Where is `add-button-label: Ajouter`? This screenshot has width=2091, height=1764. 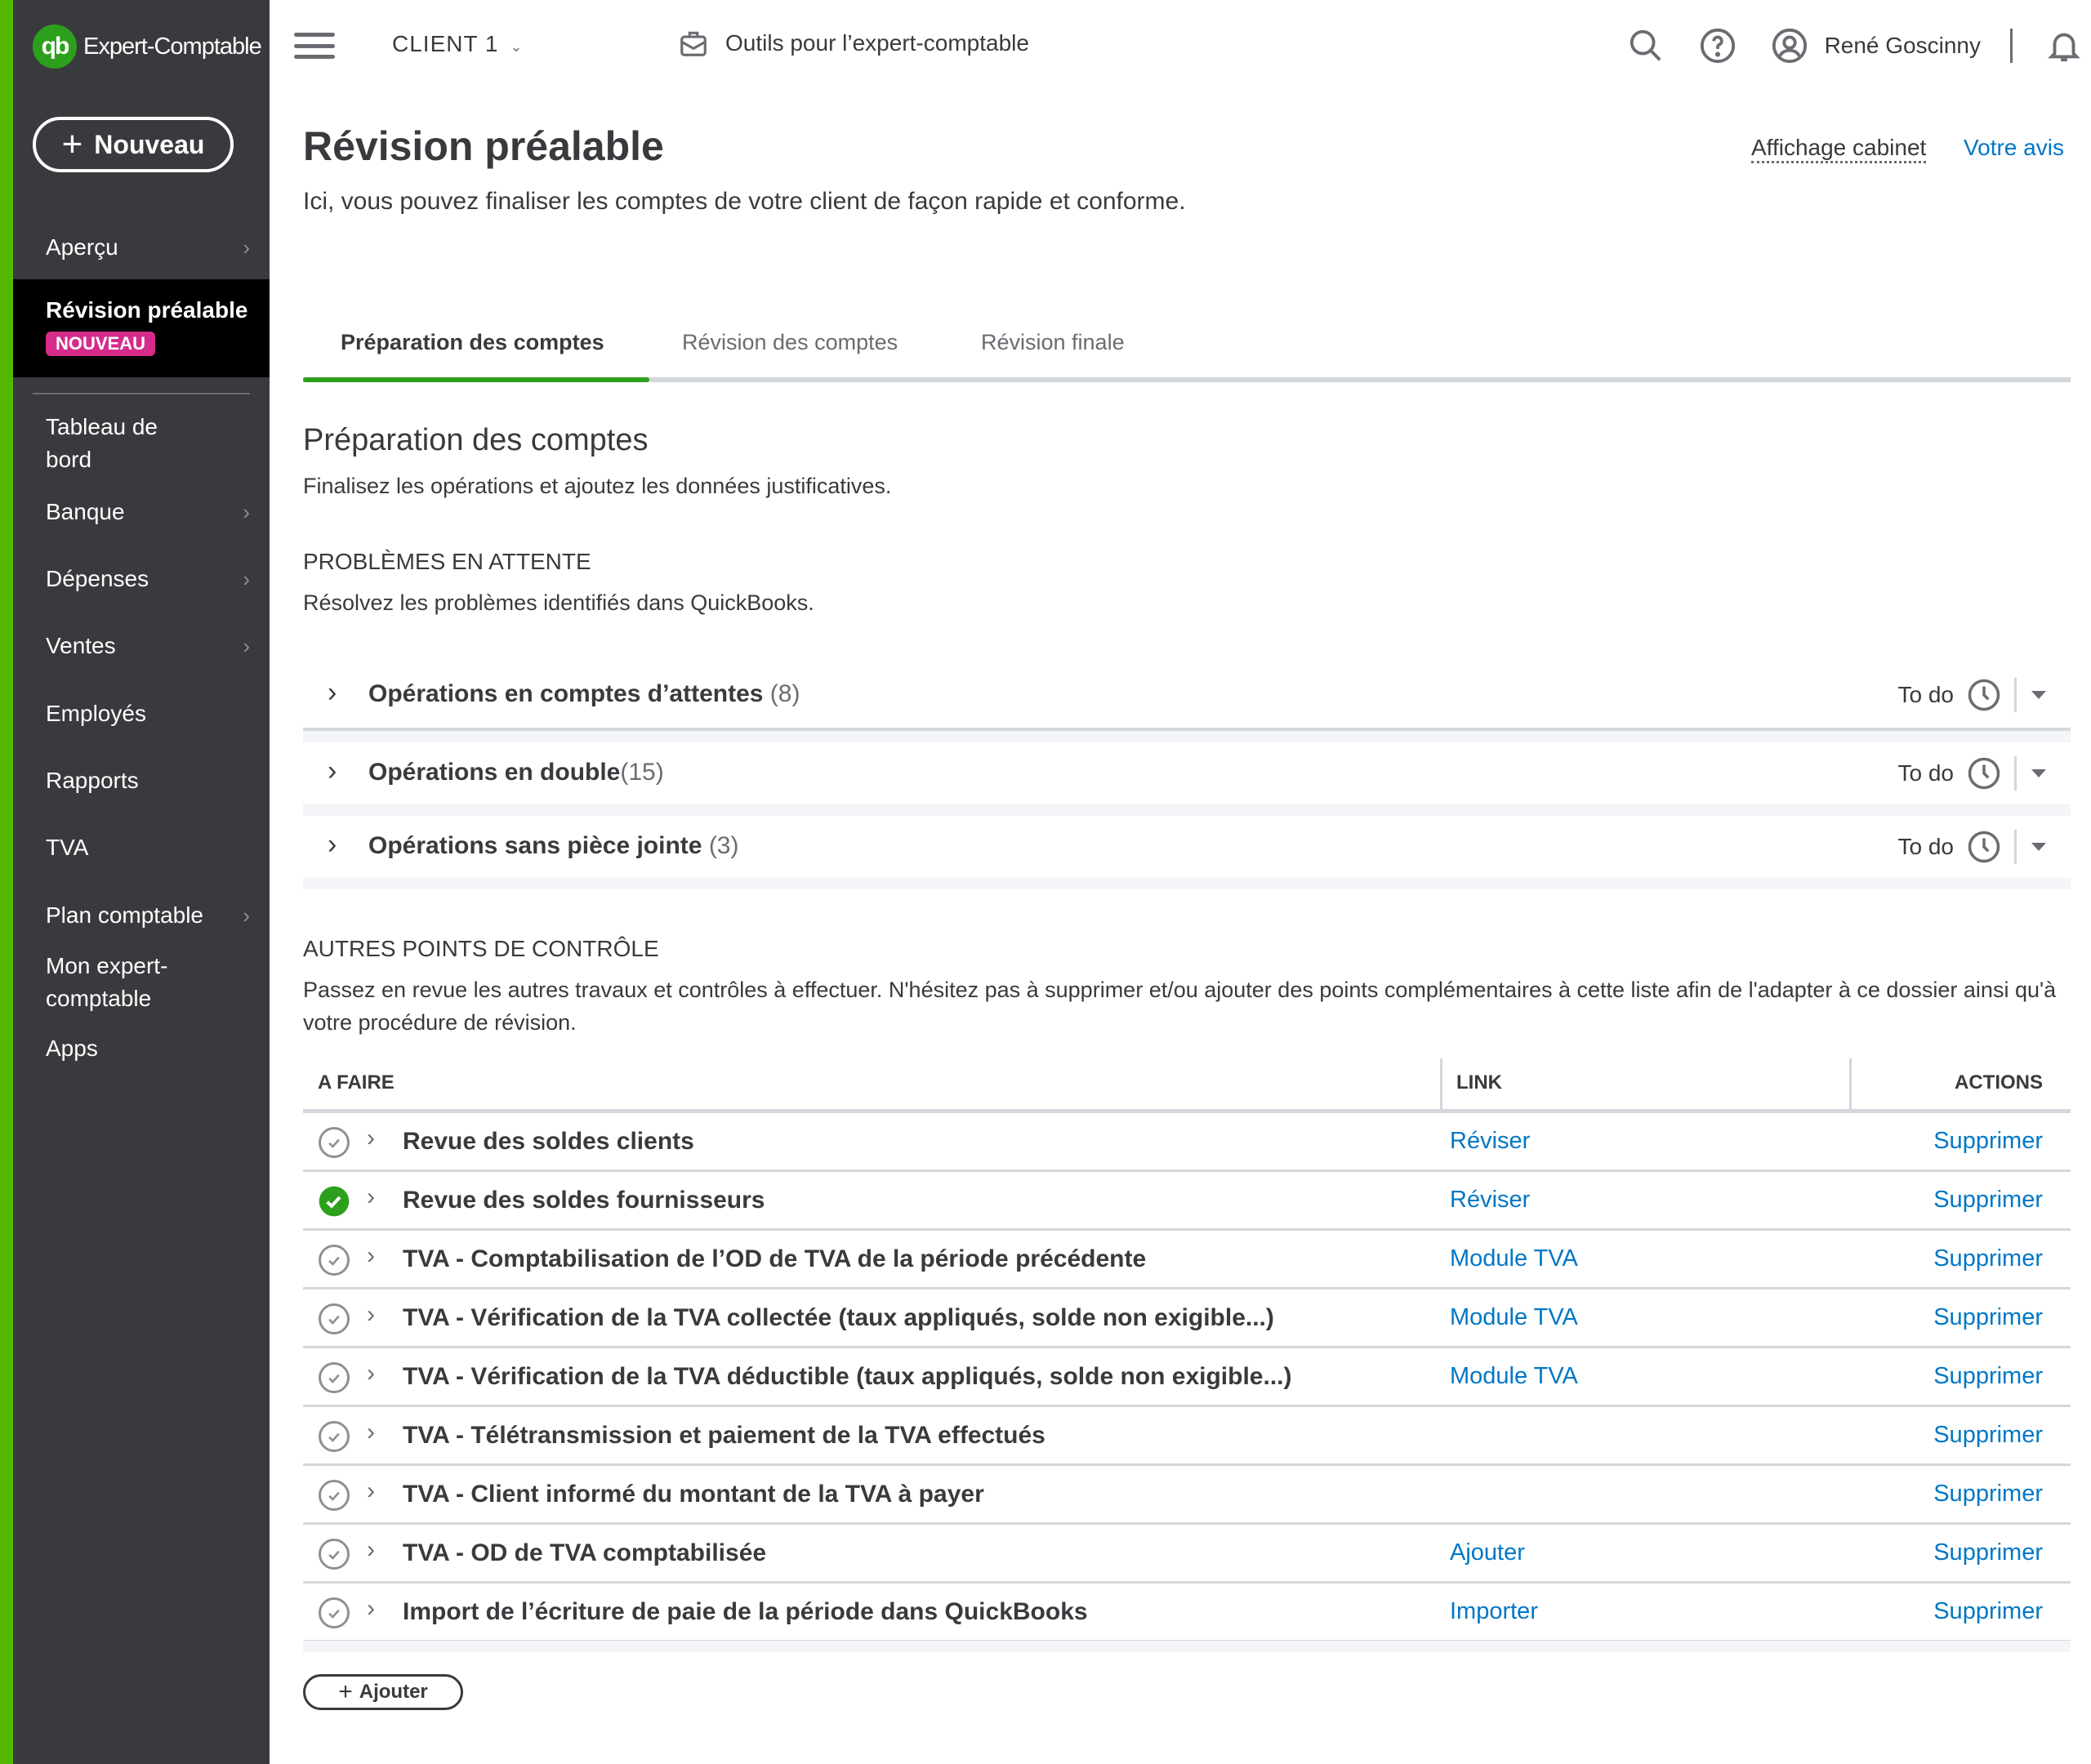 add-button-label: Ajouter is located at coordinates (393, 1692).